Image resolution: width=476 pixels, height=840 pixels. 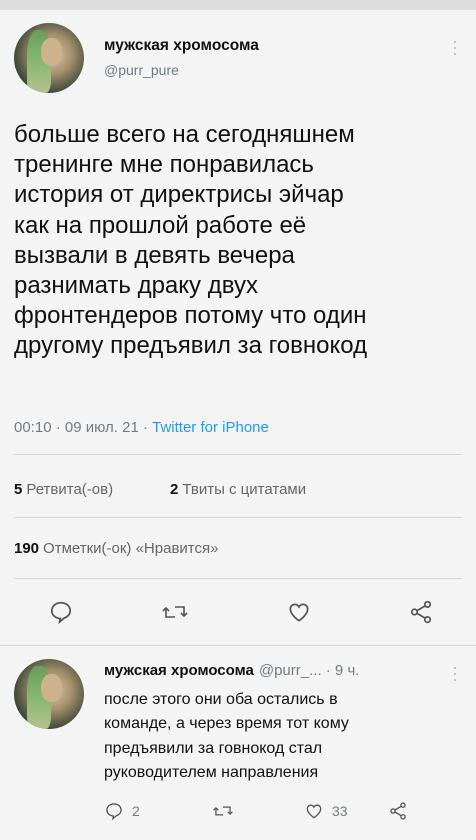 I want to click on tweet-line: вызвали в девять вечера, so click(x=154, y=255).